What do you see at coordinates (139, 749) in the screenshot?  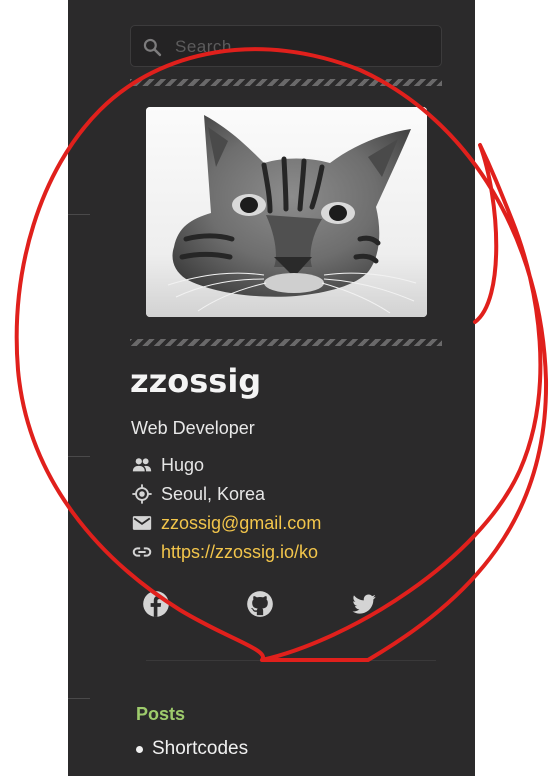 I see `bullet-icon` at bounding box center [139, 749].